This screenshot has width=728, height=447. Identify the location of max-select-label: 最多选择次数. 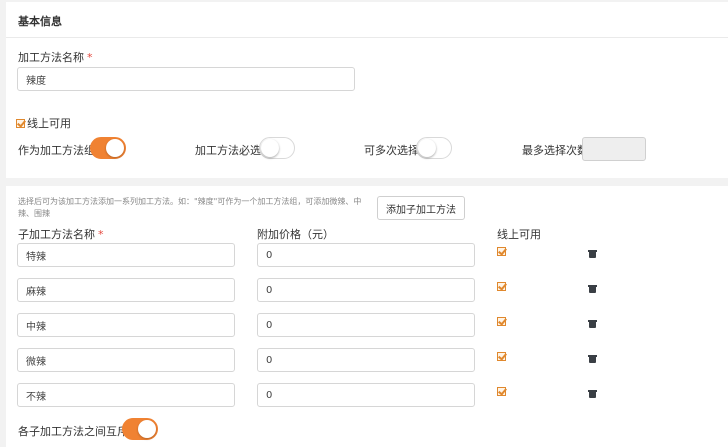
(555, 150).